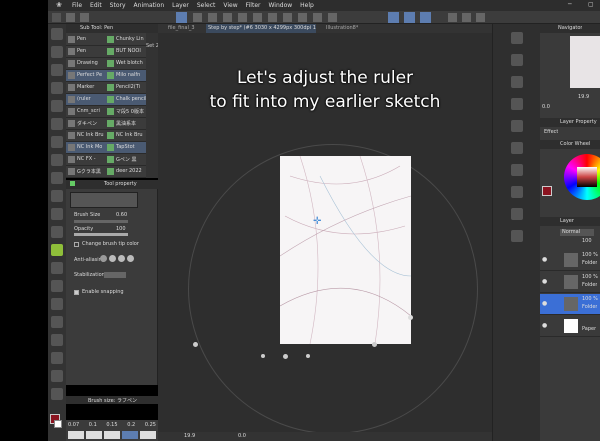  I want to click on subtool-item: Perfect Pe Milo nalfn, so click(106, 76).